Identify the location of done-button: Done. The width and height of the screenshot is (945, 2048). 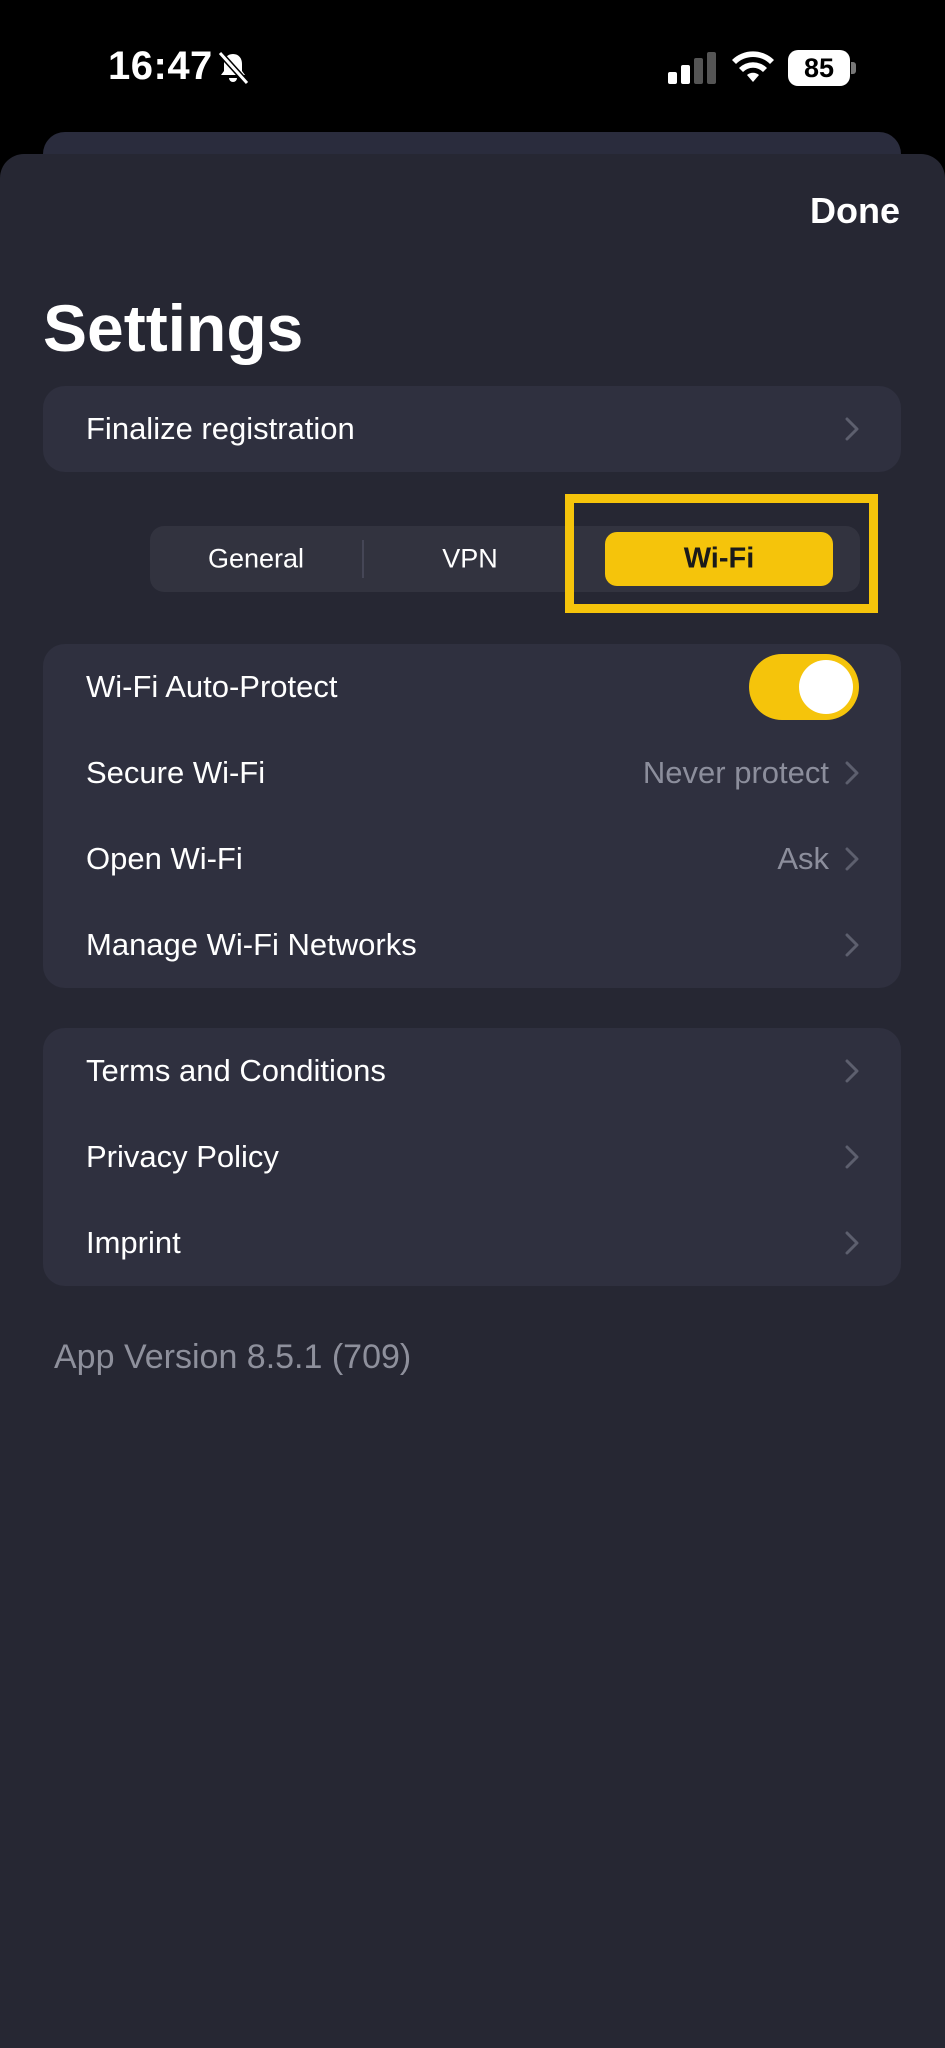
(855, 211).